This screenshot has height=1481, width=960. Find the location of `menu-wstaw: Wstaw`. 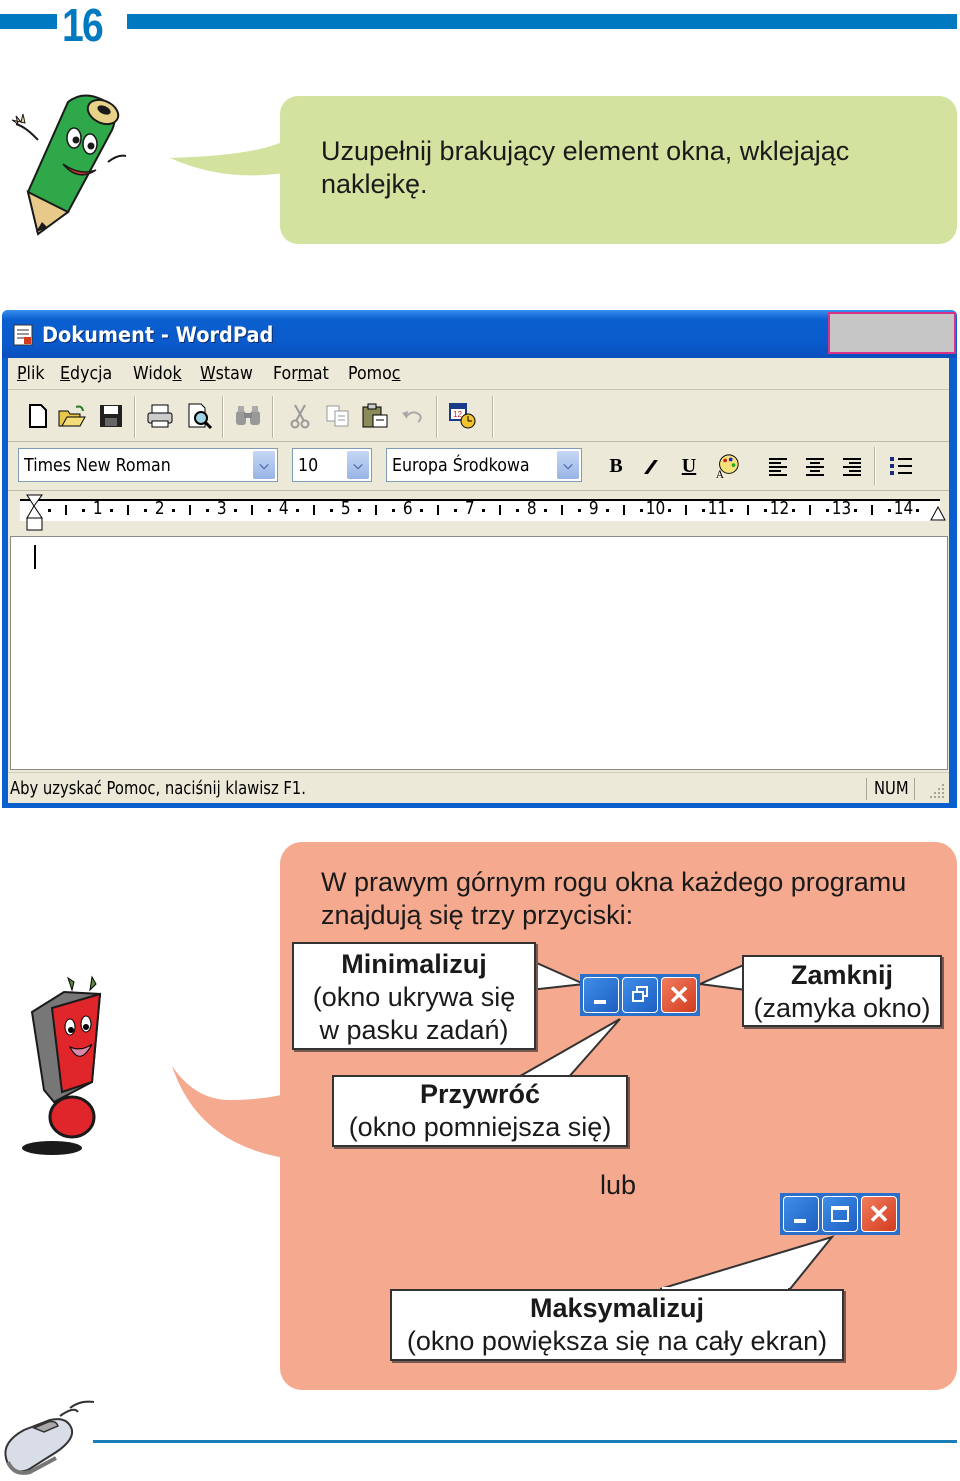

menu-wstaw: Wstaw is located at coordinates (226, 373).